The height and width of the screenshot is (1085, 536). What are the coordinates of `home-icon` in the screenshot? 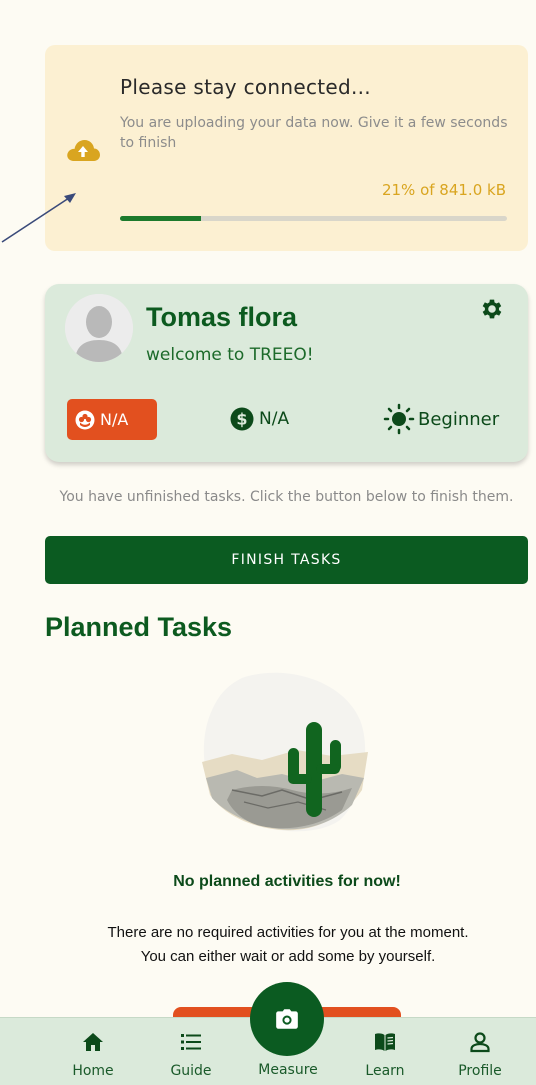 It's located at (93, 1042).